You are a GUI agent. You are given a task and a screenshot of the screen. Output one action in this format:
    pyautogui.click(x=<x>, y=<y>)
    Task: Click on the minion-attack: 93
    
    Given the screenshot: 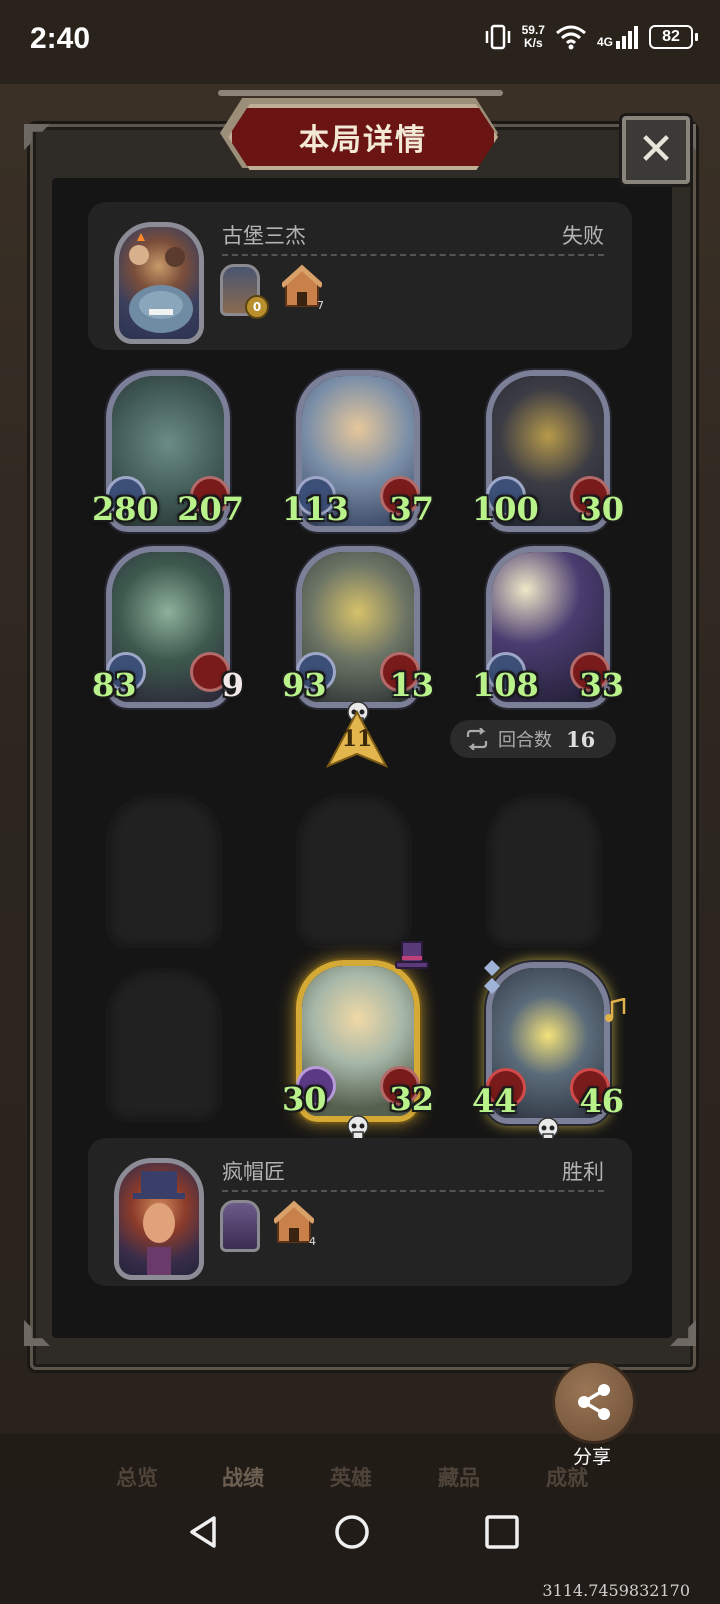 What is the action you would take?
    pyautogui.click(x=304, y=685)
    